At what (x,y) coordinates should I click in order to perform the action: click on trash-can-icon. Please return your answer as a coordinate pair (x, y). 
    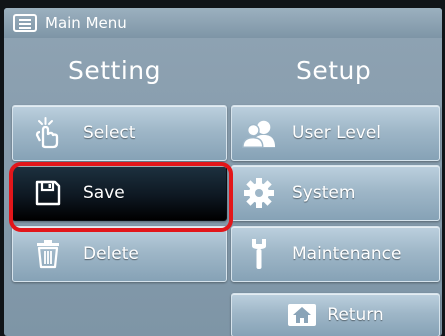
    Looking at the image, I should click on (48, 254).